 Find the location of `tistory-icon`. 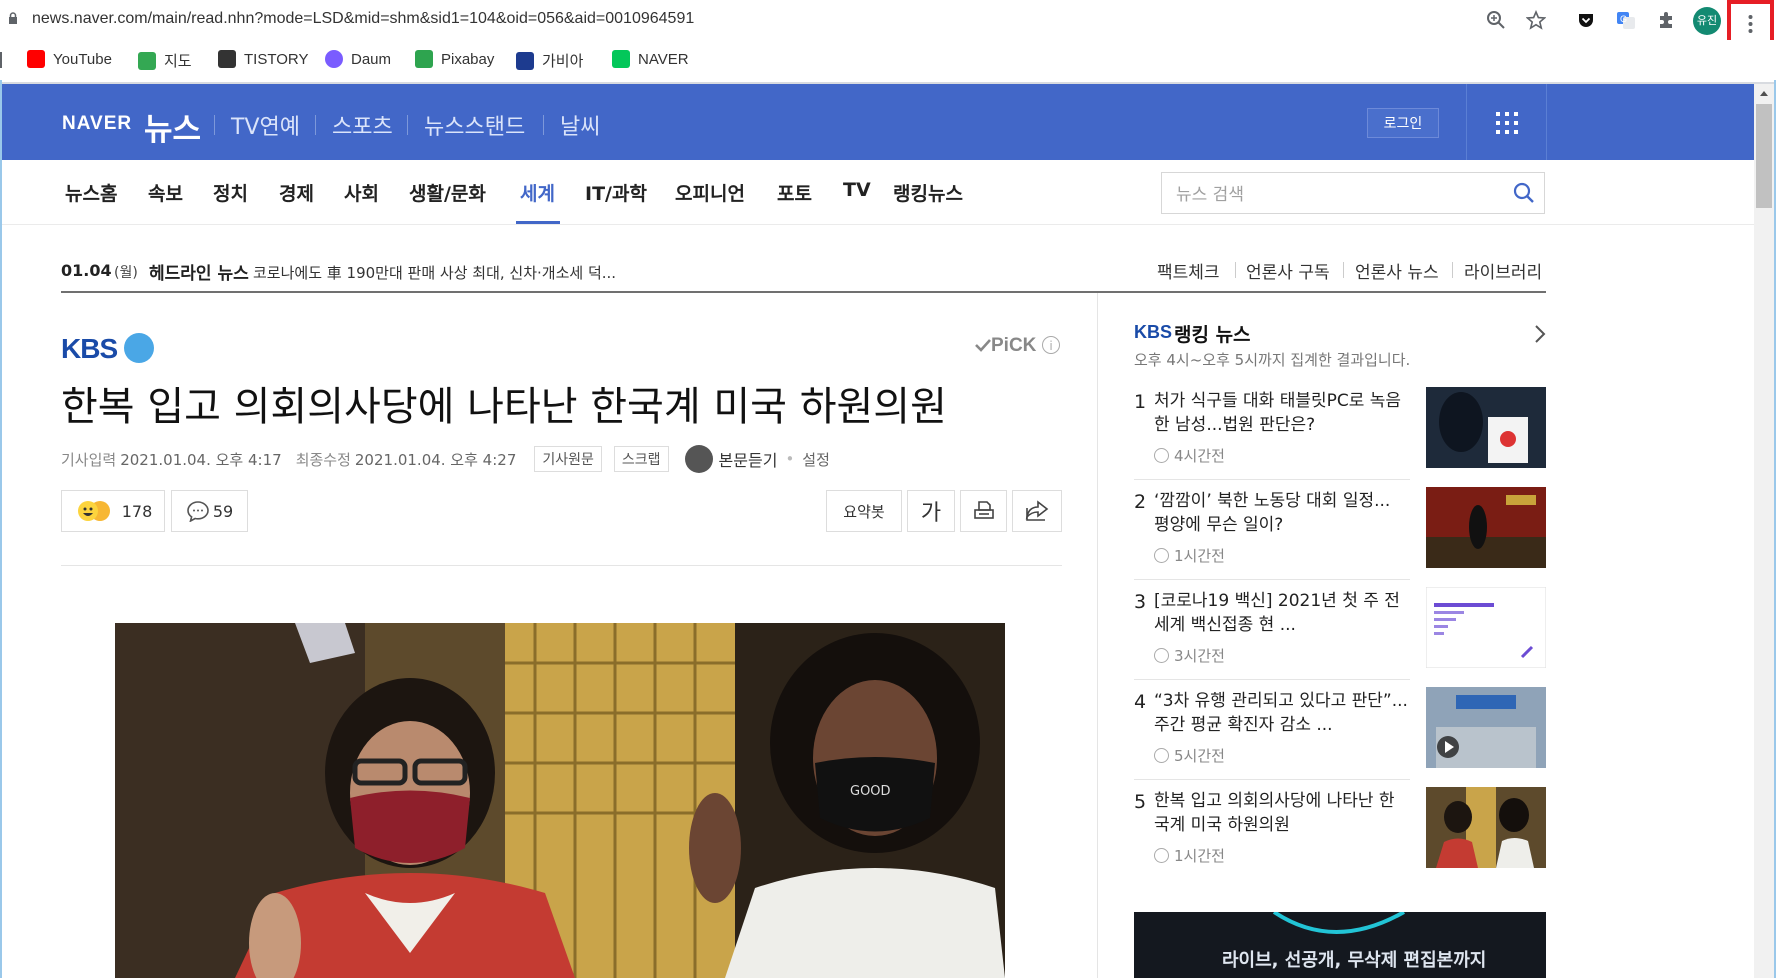

tistory-icon is located at coordinates (227, 59).